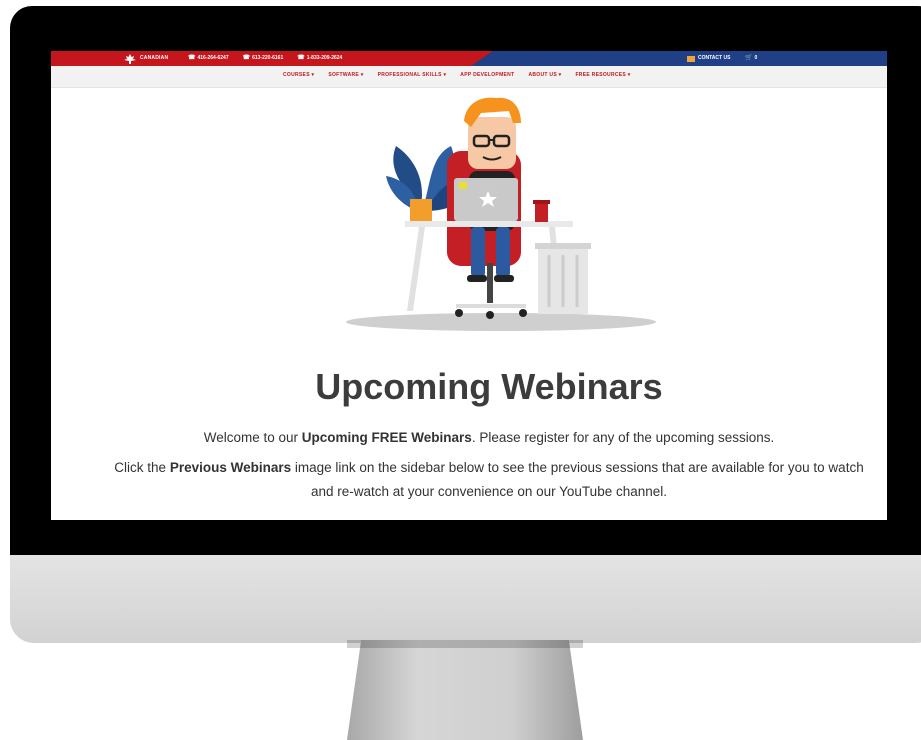 The image size is (921, 740). What do you see at coordinates (386, 437) in the screenshot?
I see `upcoming-webinars-bold: Upcoming FREE Webinars` at bounding box center [386, 437].